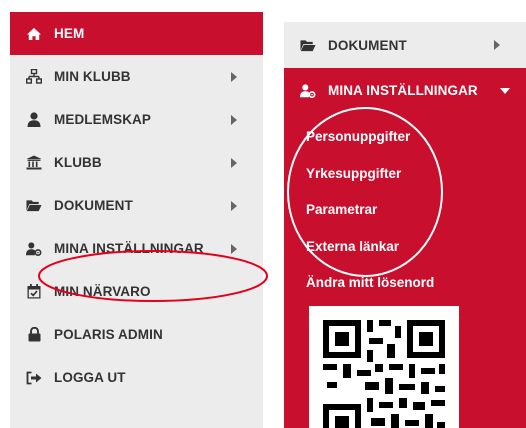 The width and height of the screenshot is (526, 428). What do you see at coordinates (34, 335) in the screenshot?
I see `lock-icon` at bounding box center [34, 335].